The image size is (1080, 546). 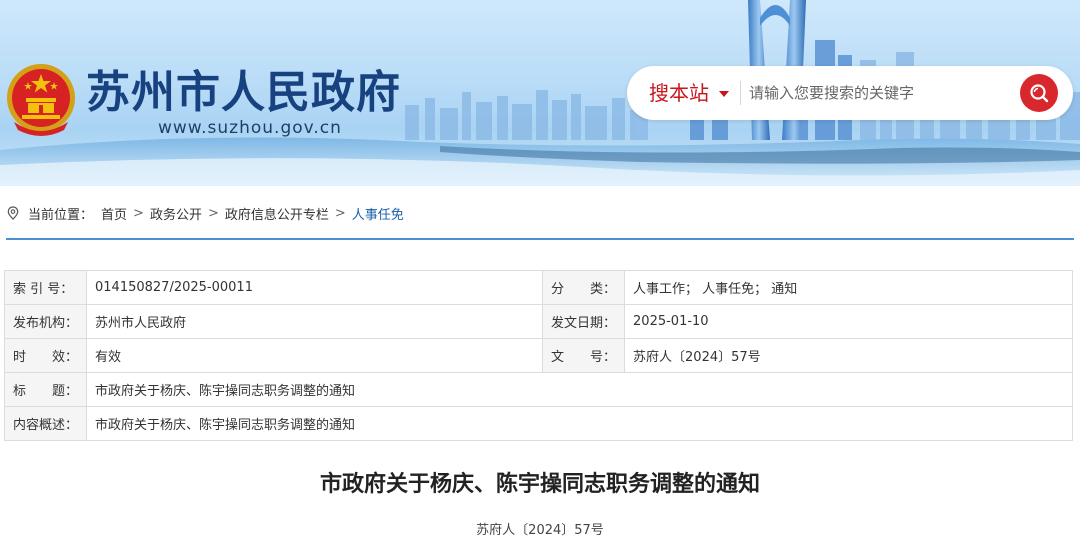 I want to click on breadcrumb-personnel: 人事任免, so click(x=378, y=213).